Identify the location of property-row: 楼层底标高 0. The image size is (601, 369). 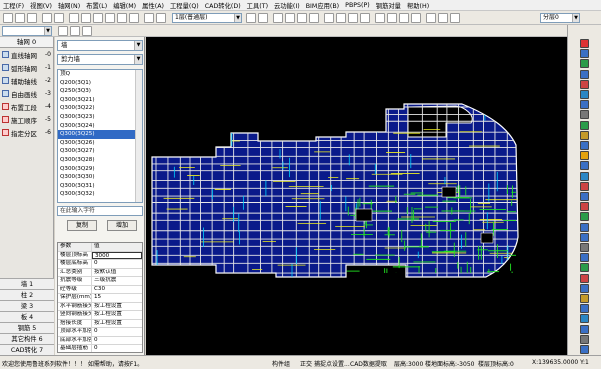
(100, 264).